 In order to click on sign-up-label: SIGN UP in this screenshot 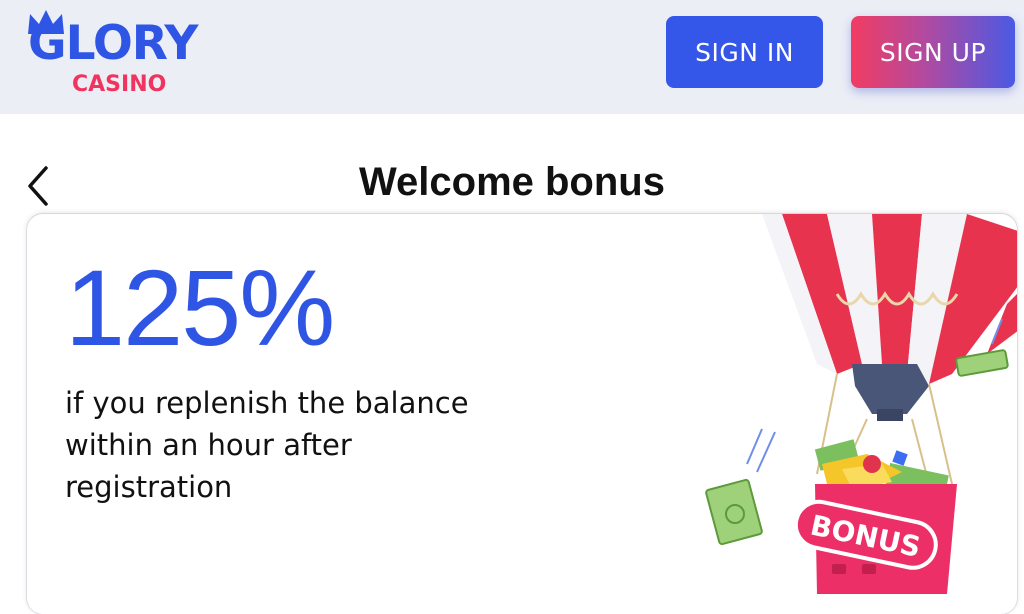, I will do `click(933, 52)`.